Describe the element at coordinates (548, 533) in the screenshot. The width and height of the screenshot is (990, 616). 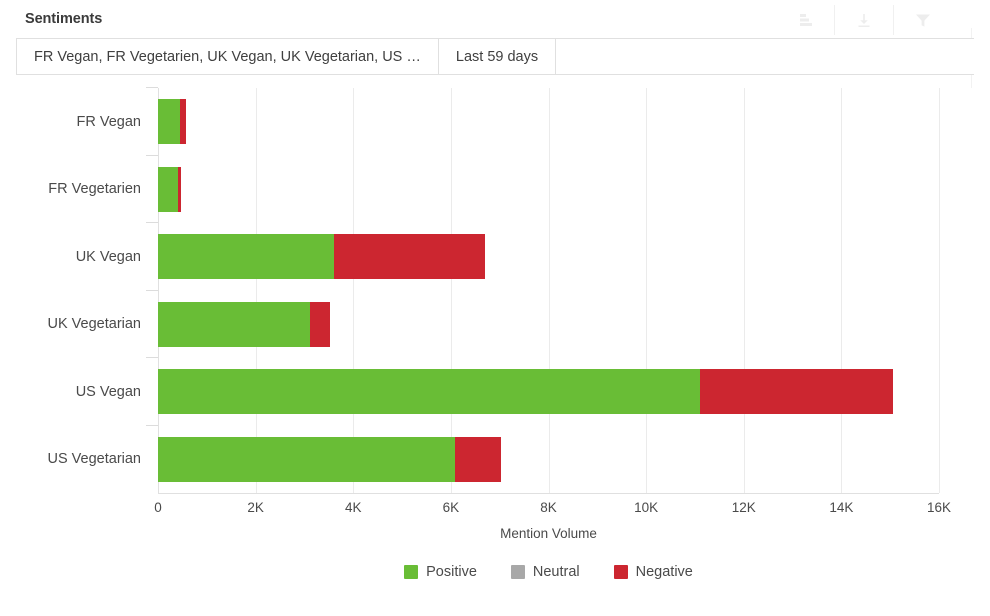
I see `x-axis-title: Mention Volume` at that location.